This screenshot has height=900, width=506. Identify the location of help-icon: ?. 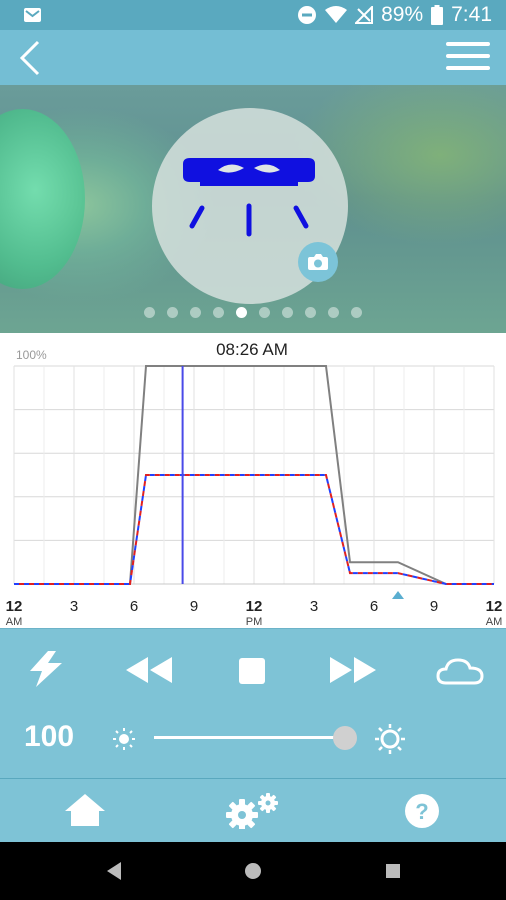
(422, 811).